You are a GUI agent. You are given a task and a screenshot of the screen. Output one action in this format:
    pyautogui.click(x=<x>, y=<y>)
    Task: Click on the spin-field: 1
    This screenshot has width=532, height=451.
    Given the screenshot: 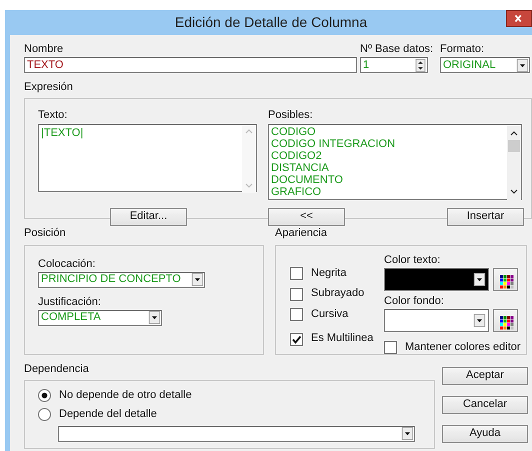 What is the action you would take?
    pyautogui.click(x=394, y=65)
    